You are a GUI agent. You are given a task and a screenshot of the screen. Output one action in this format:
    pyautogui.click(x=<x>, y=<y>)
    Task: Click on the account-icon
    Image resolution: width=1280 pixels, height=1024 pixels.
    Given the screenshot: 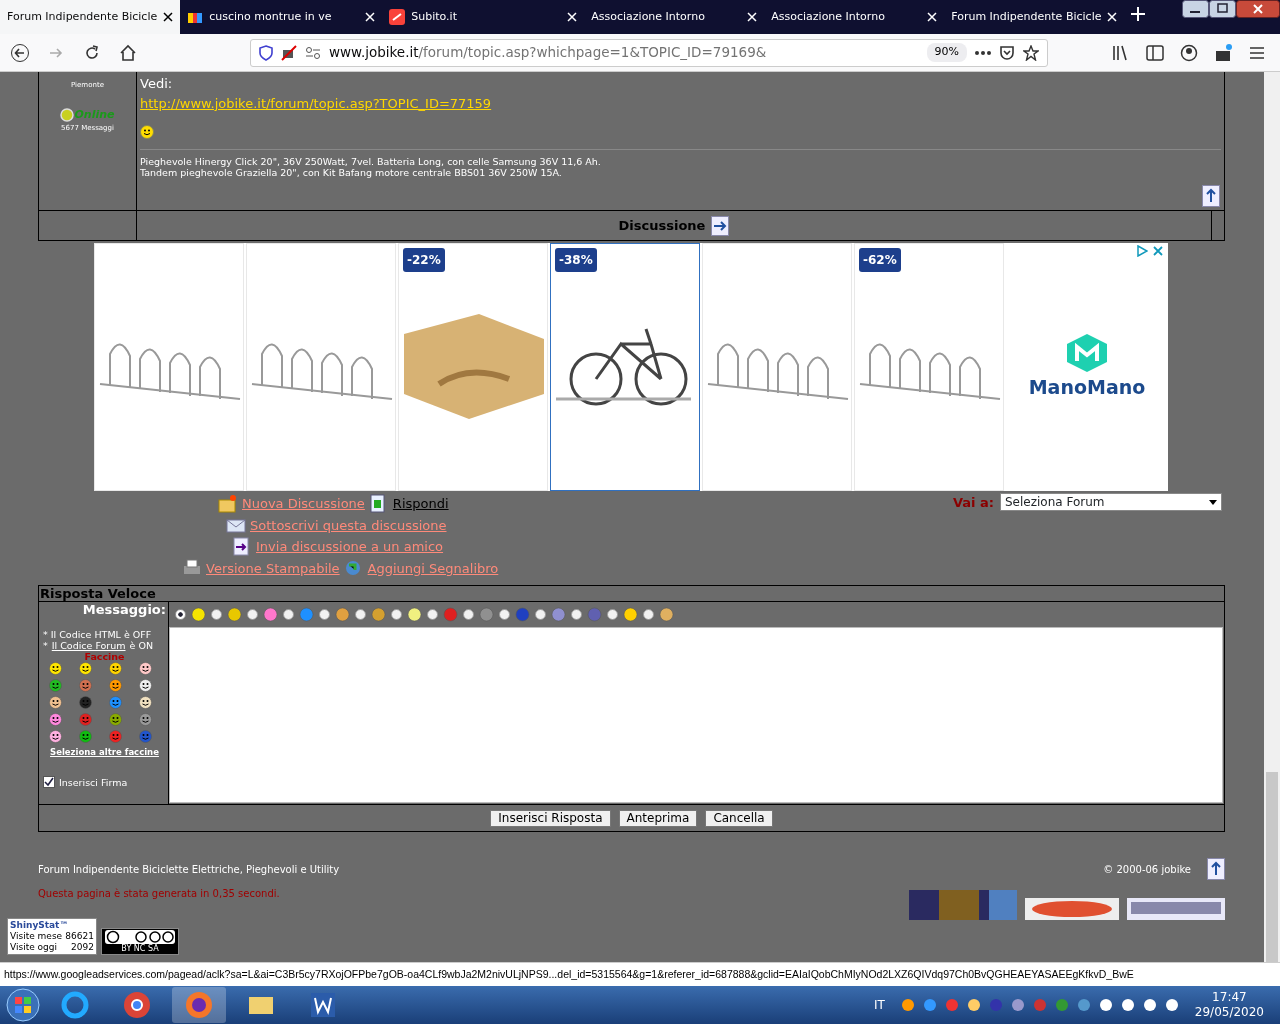 What is the action you would take?
    pyautogui.click(x=1189, y=52)
    